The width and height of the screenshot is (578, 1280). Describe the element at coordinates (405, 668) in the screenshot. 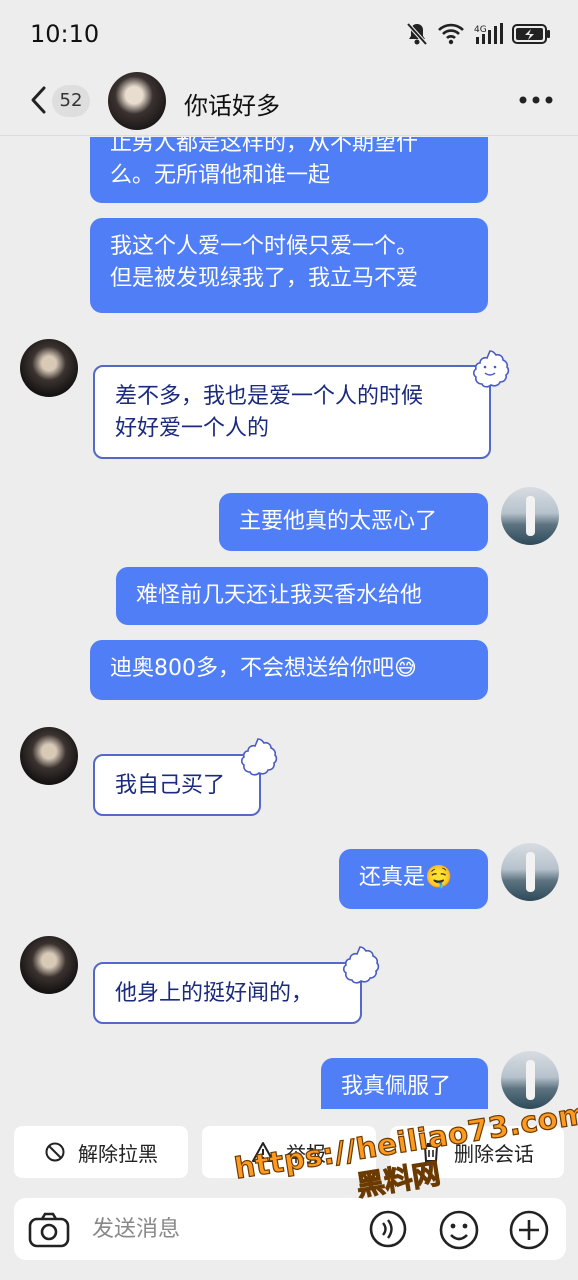

I see `sweat-smile-emoji-icon: 😅` at that location.